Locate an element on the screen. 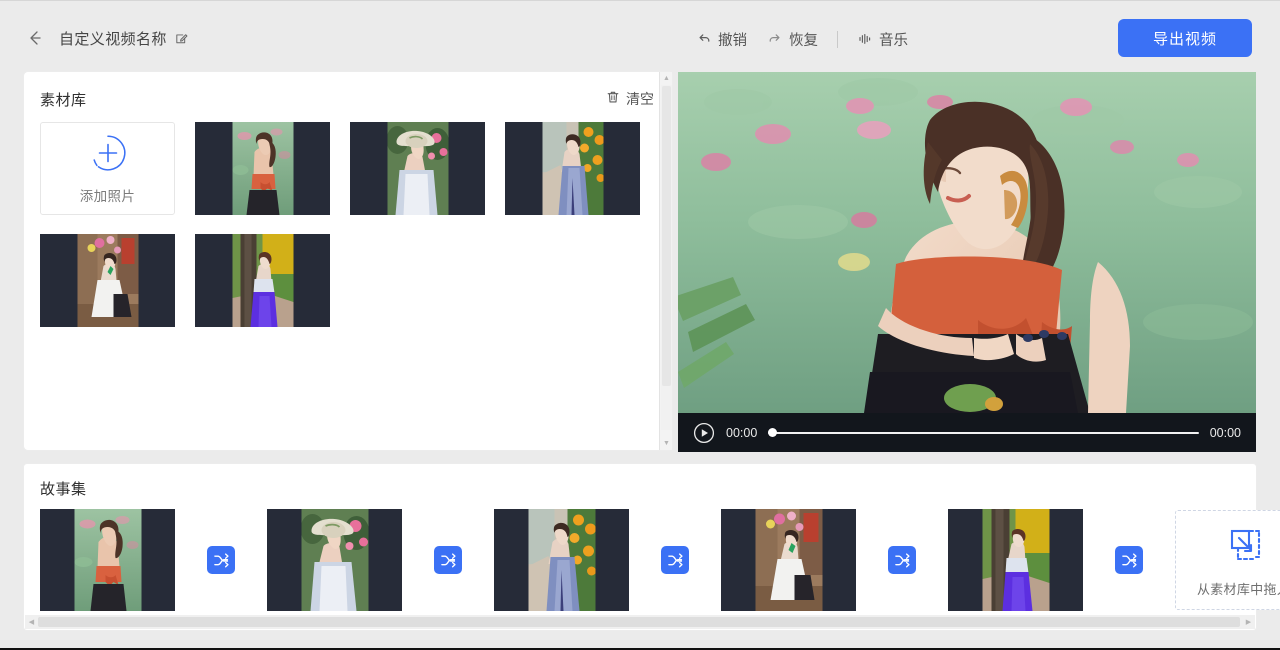  storyboard-horizontal-scrollbar: ◀ ▶ is located at coordinates (640, 622).